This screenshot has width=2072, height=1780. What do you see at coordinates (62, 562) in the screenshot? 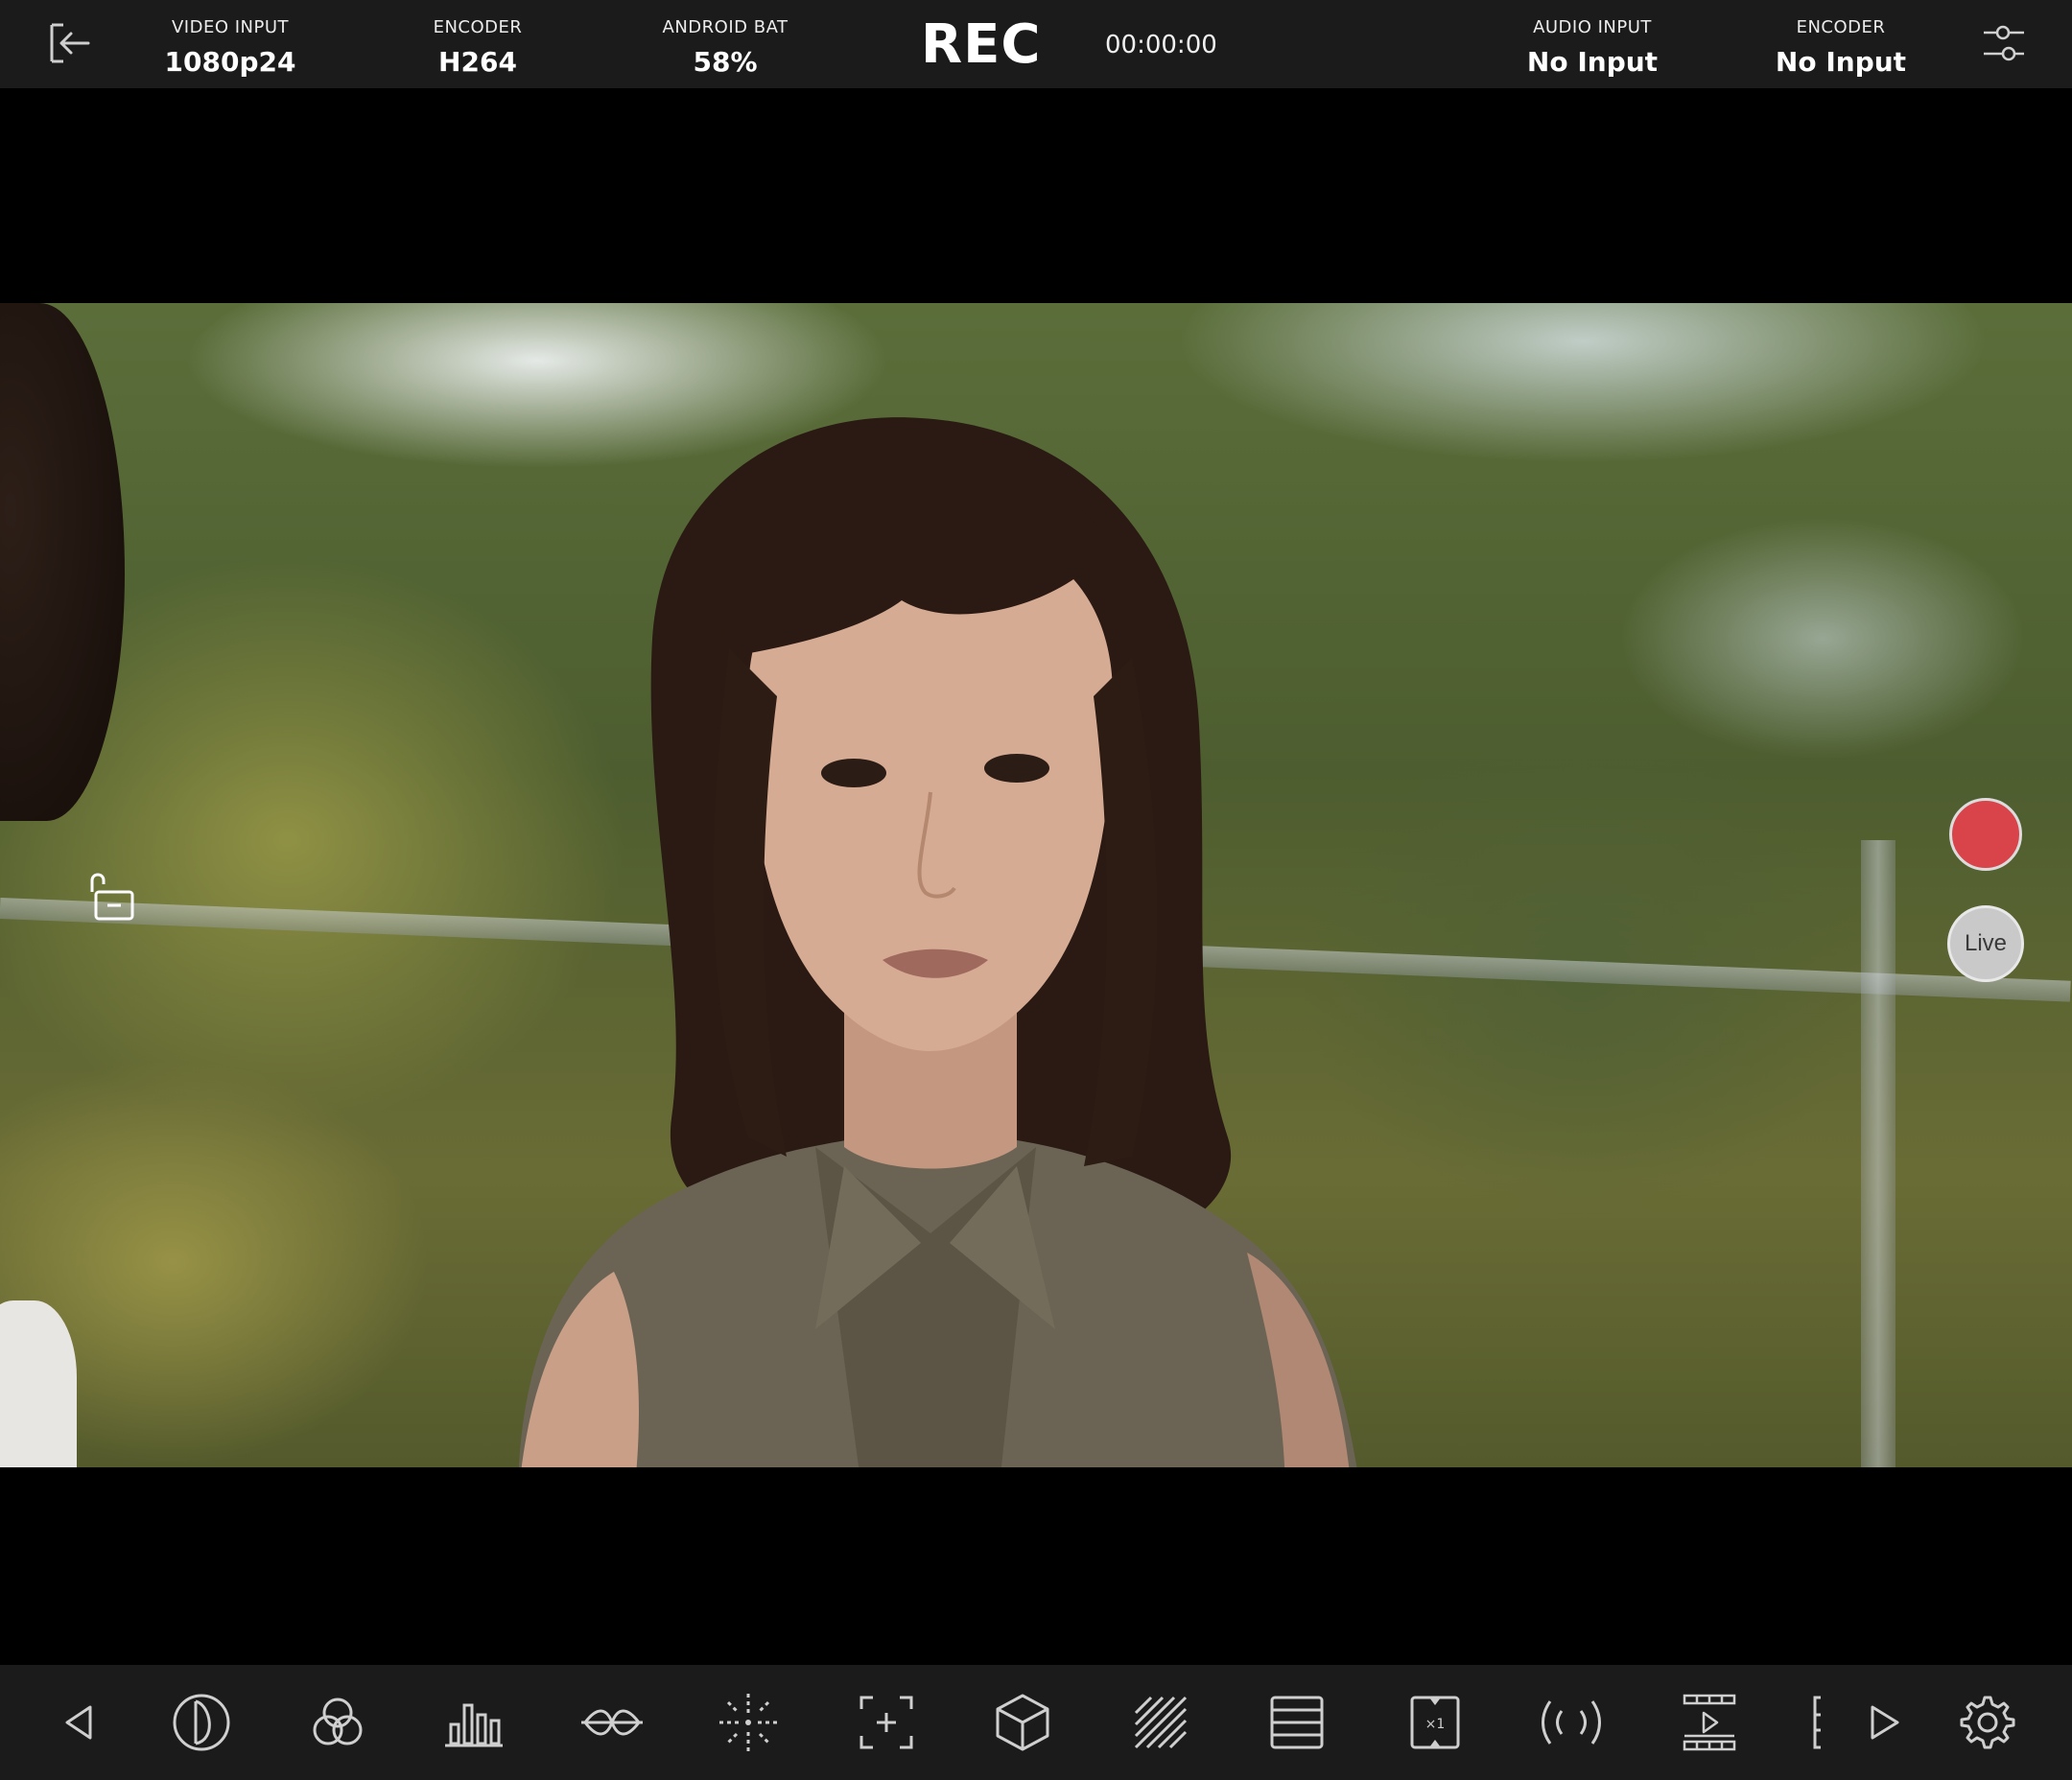
I see `foreground-person-hair` at bounding box center [62, 562].